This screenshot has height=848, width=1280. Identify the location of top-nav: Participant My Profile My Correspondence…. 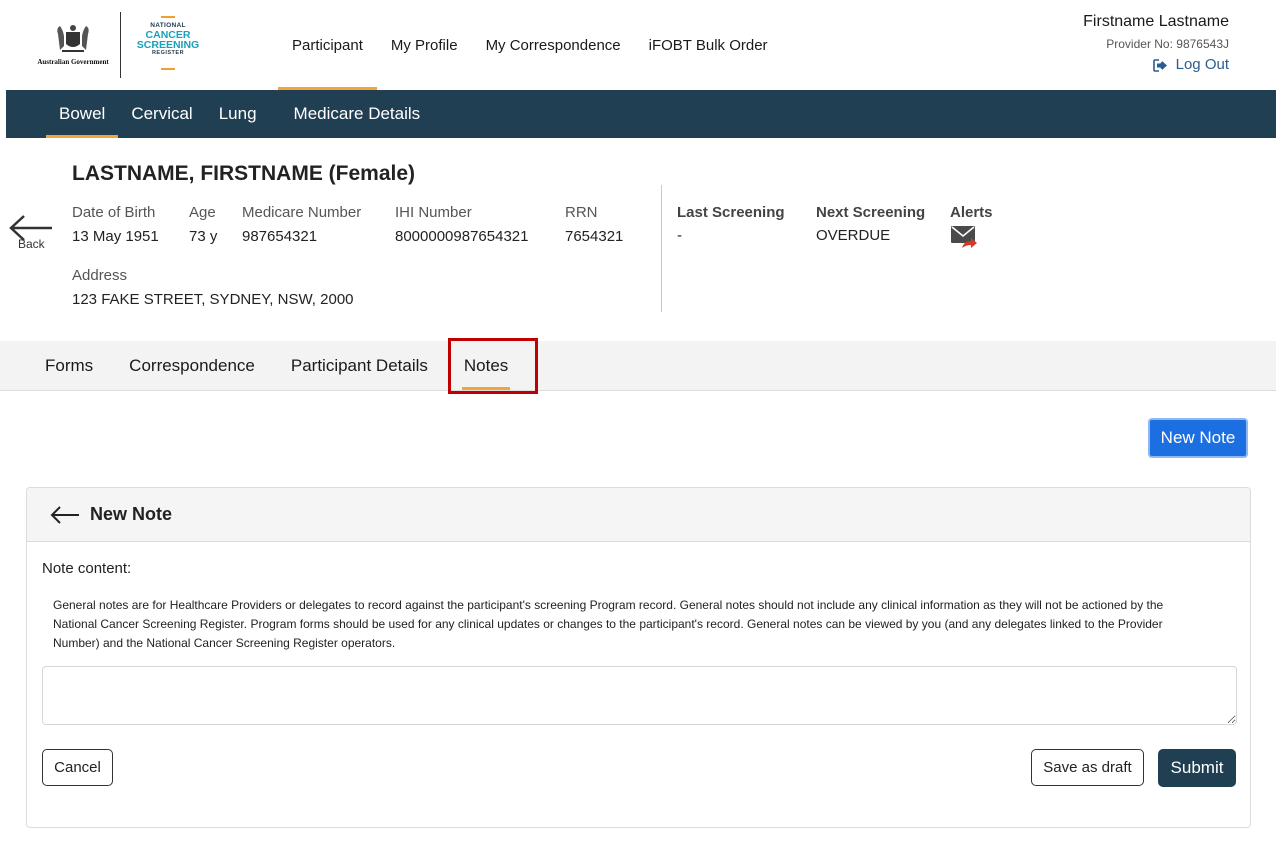
(530, 45).